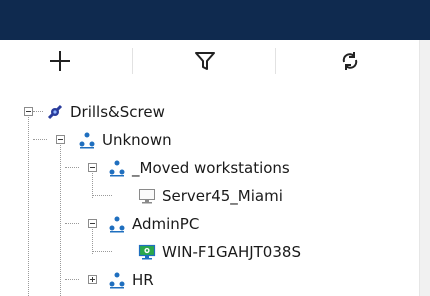  Describe the element at coordinates (231, 252) in the screenshot. I see `tree-item-label: WIN-F1GAHJT038S` at that location.